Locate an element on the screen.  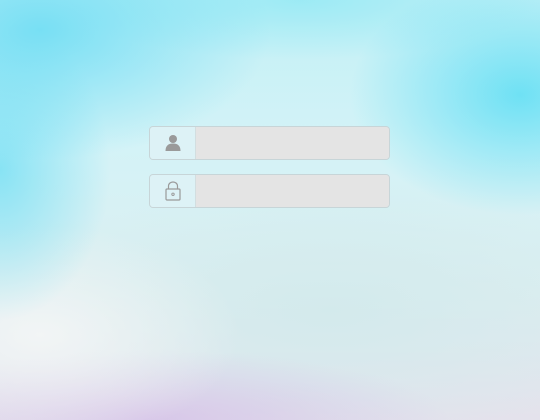
username-field is located at coordinates (269, 143).